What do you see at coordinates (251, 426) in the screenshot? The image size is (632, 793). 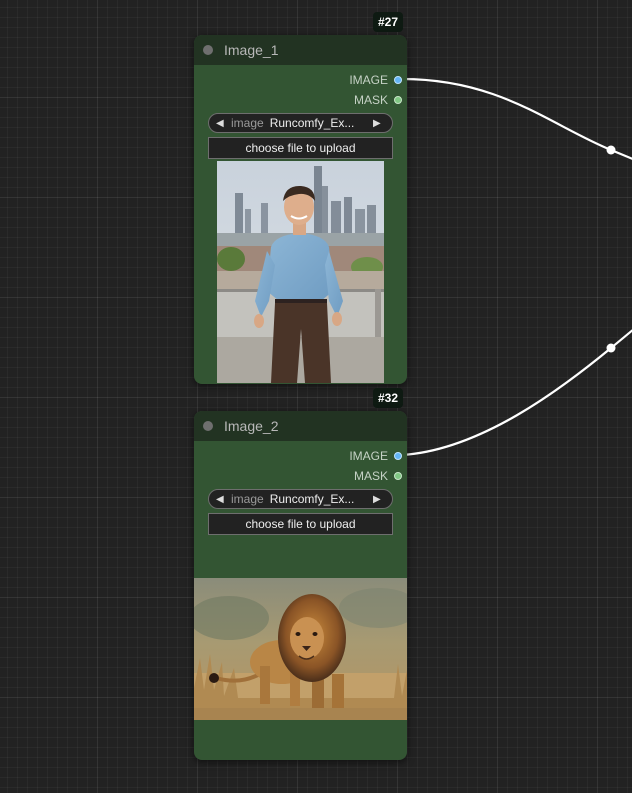 I see `node-title: Image_2` at bounding box center [251, 426].